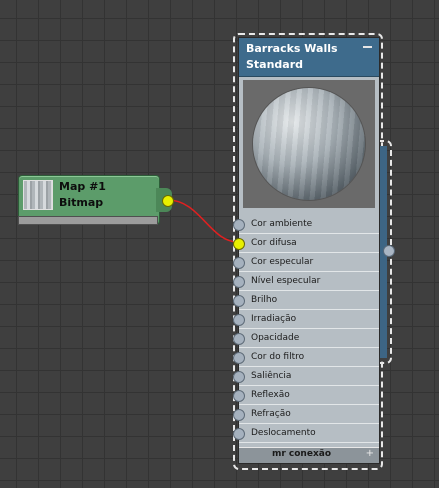  What do you see at coordinates (82, 186) in the screenshot?
I see `bitmap-node-title: Map #1` at bounding box center [82, 186].